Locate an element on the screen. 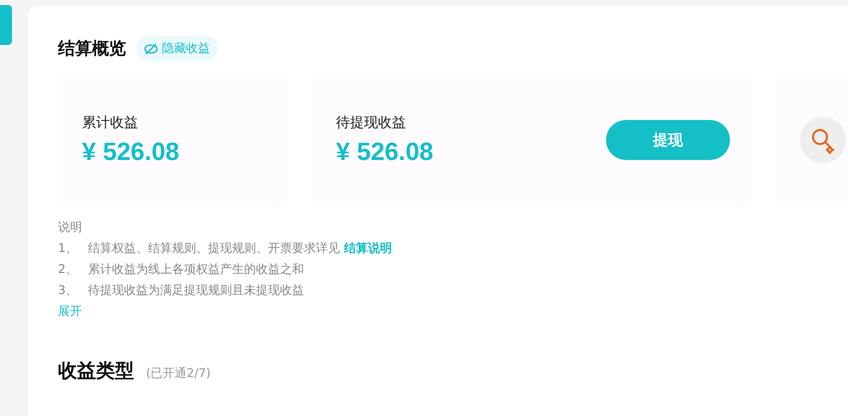 Image resolution: width=848 pixels, height=416 pixels. activated-count: (已开通2/7) is located at coordinates (178, 373).